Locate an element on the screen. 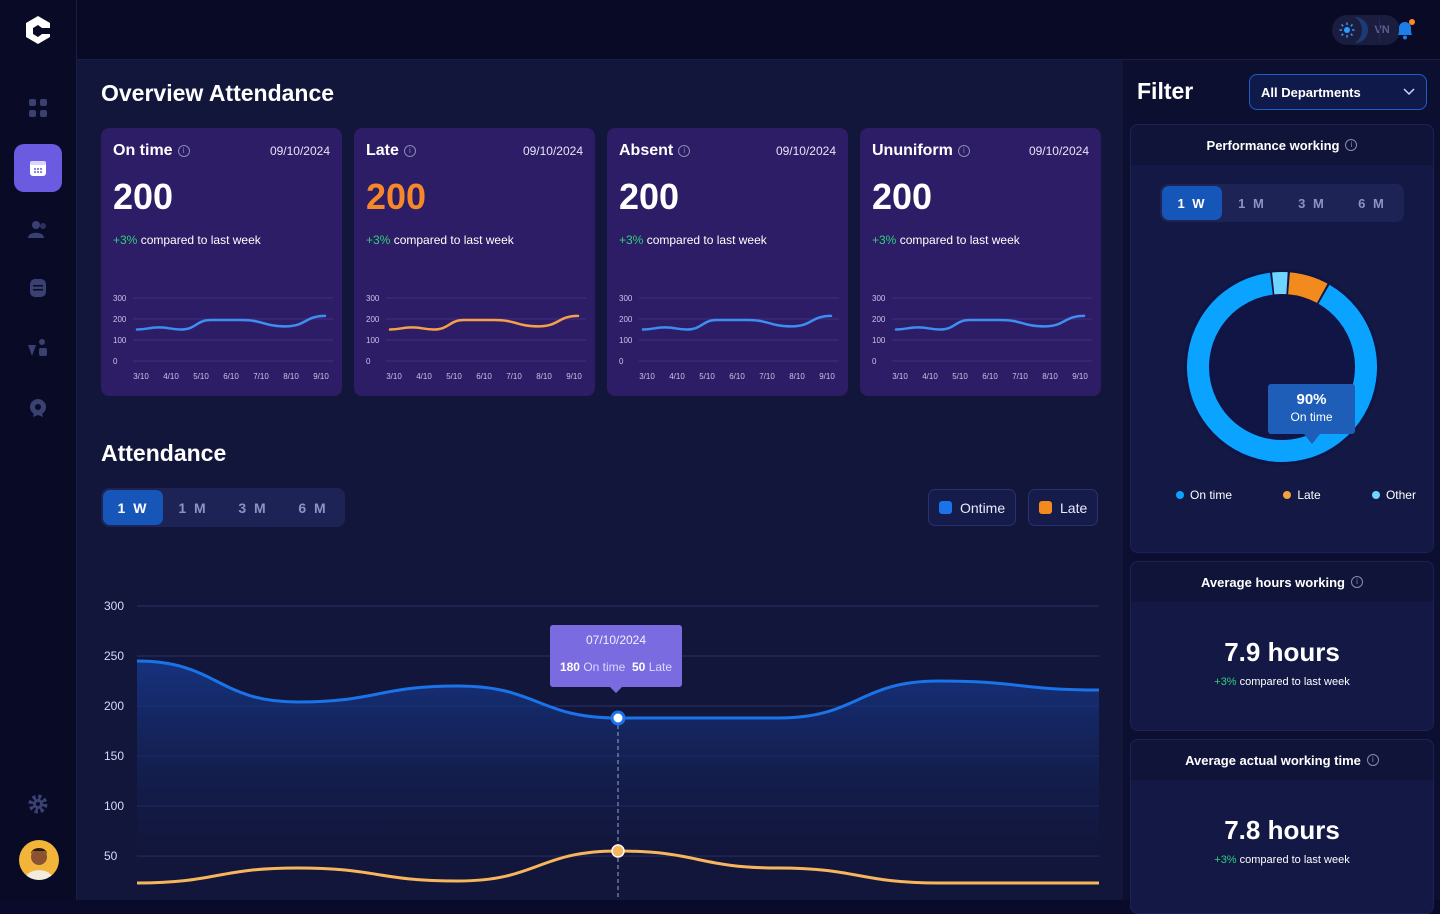 This screenshot has height=914, width=1440. nav-shapes-icon is located at coordinates (38, 347).